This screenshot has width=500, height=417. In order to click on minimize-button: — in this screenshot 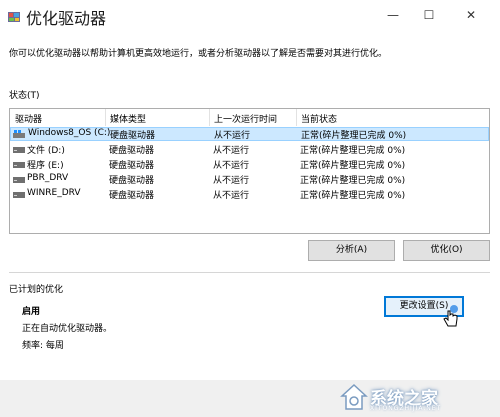, I will do `click(393, 15)`.